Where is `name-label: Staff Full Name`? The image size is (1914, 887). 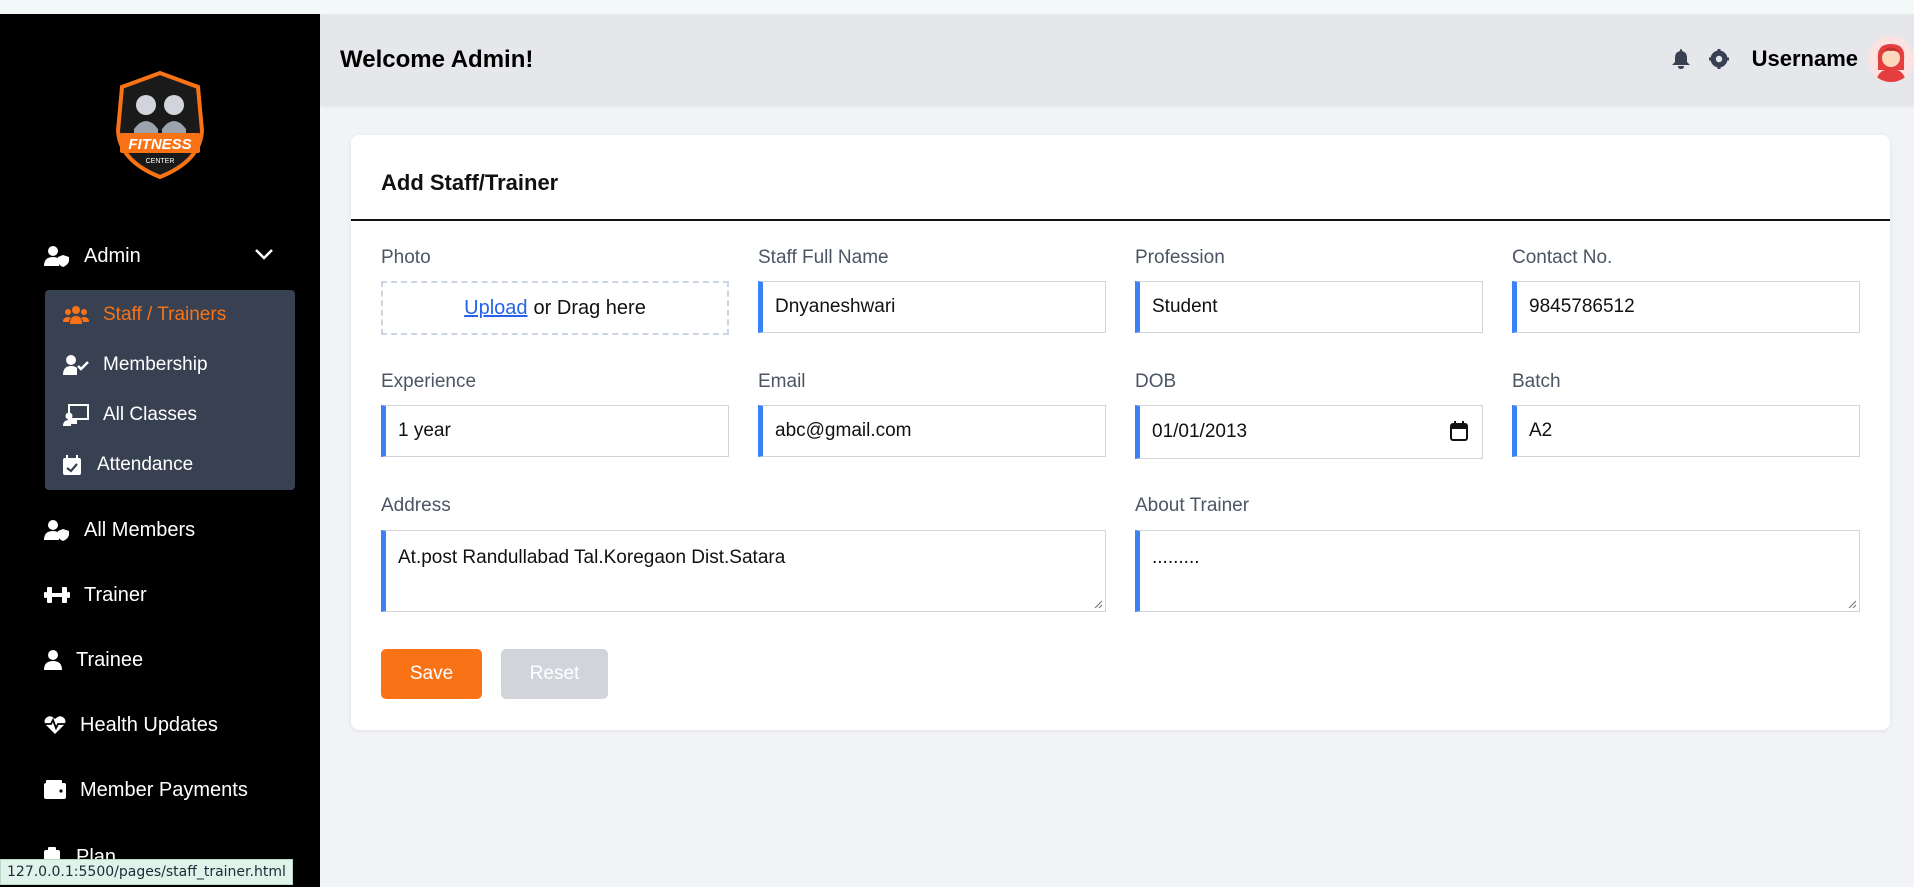
name-label: Staff Full Name is located at coordinates (823, 257).